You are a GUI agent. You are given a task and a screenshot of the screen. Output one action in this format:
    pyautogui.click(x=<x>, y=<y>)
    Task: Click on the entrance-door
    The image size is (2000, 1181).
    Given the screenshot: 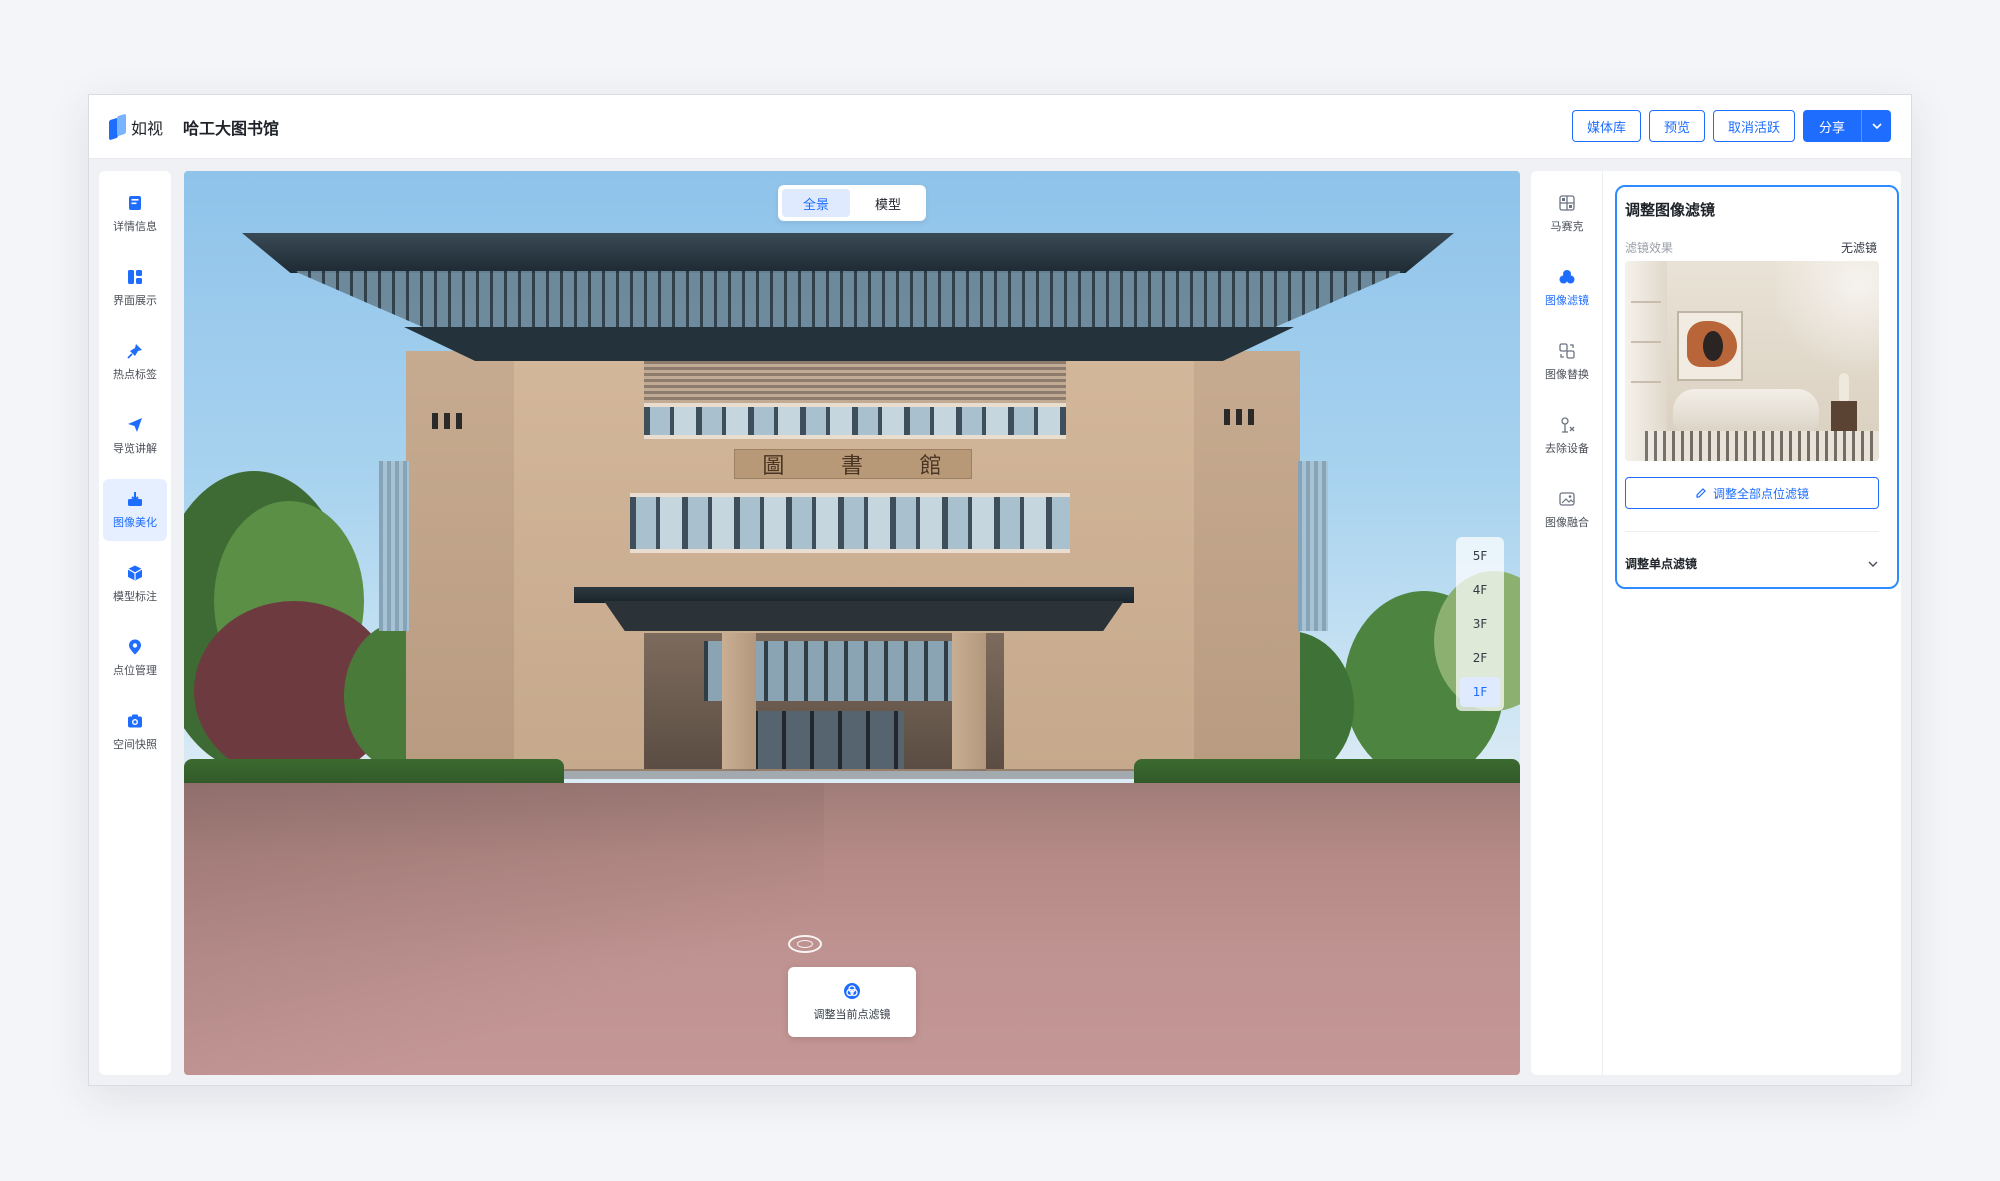 What is the action you would take?
    pyautogui.click(x=829, y=740)
    